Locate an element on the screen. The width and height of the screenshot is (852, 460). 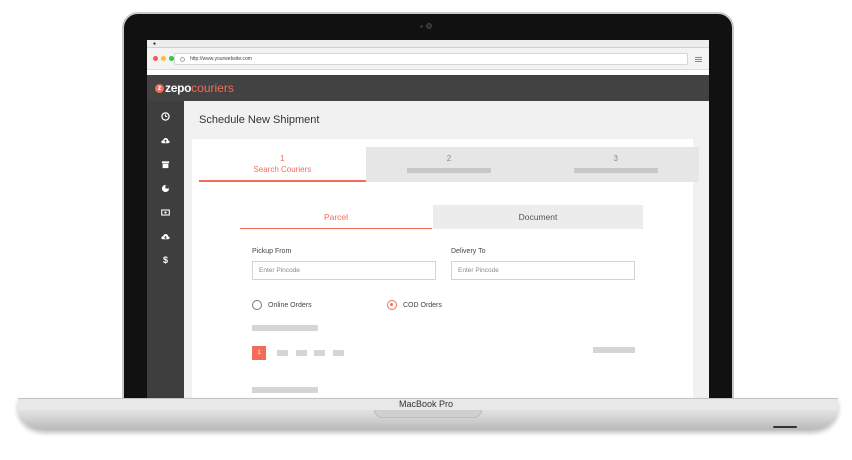
sidebar-item-archive is located at coordinates (165, 164).